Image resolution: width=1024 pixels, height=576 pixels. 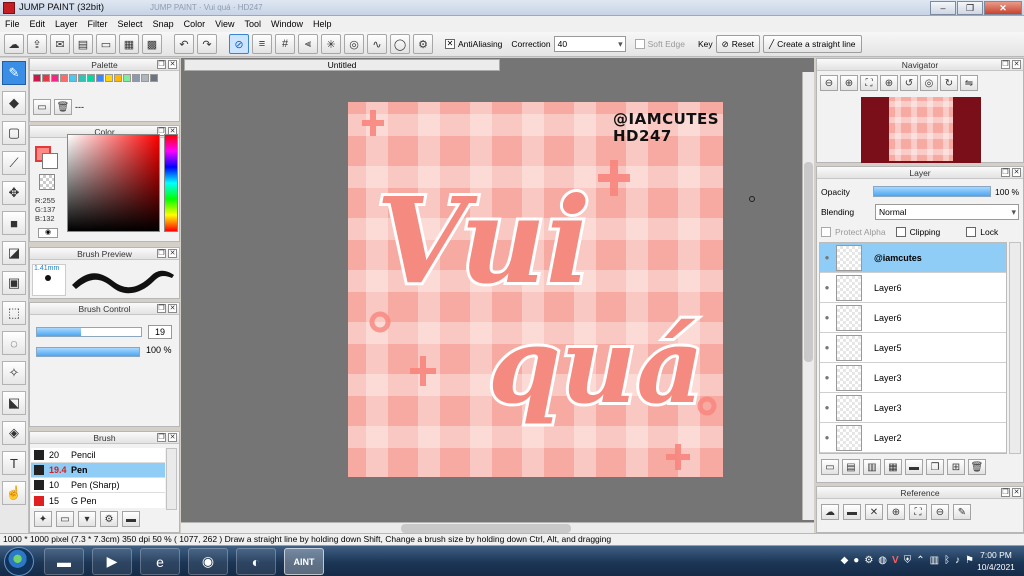 I want to click on page-icon: ▭, so click(x=106, y=44).